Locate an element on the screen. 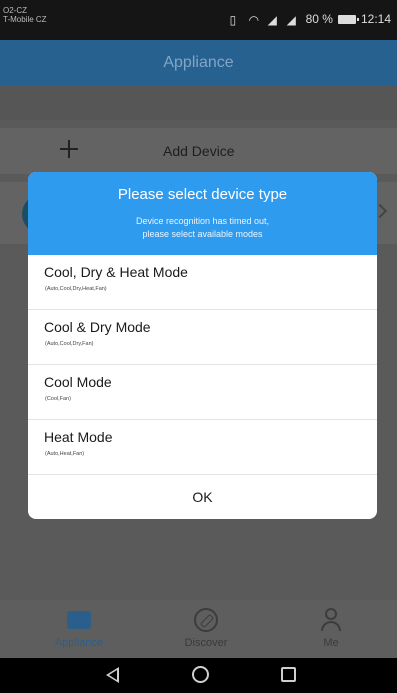  mode-option-cool-dry: Cool & Dry Mode (Auto,Cool,Dry,Fan) is located at coordinates (202, 337).